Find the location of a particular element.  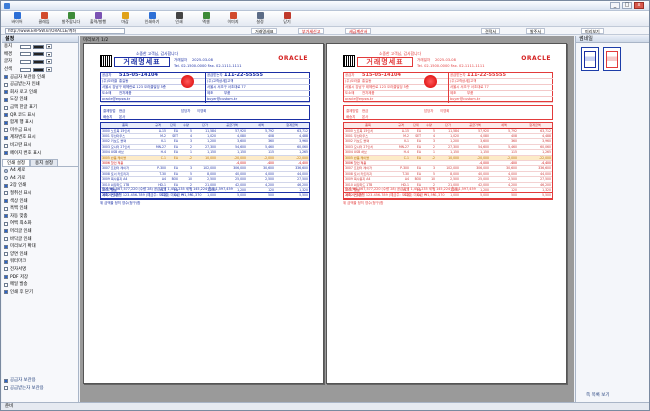

setting-option: 양면 인쇄 is located at coordinates (40, 254).